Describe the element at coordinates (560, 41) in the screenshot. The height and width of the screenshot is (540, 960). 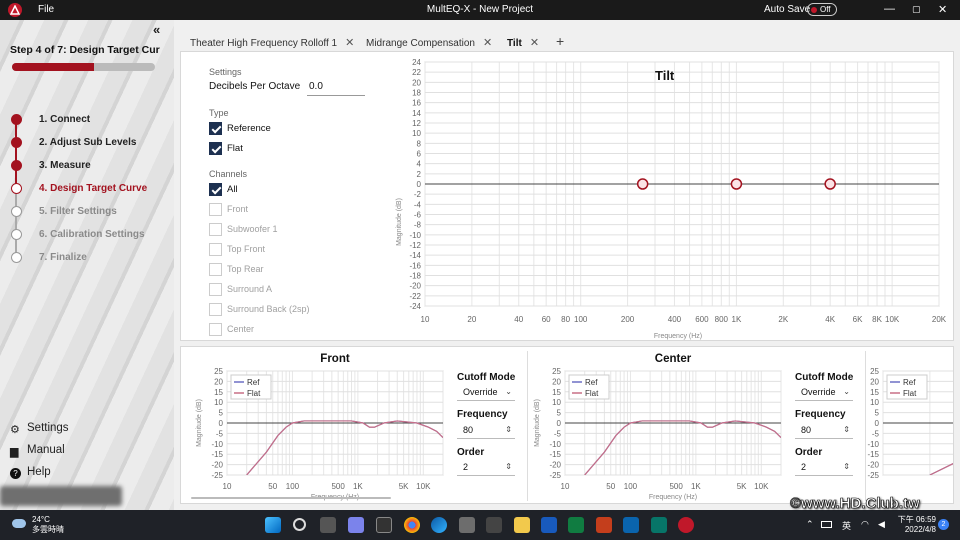
I see `add-tab-button: +` at that location.